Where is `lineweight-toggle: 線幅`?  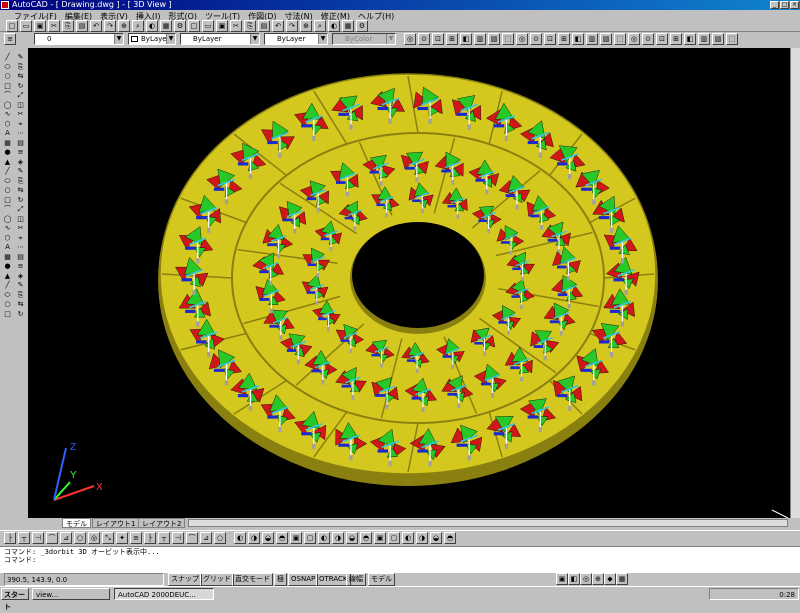
lineweight-toggle: 線幅 is located at coordinates (356, 579).